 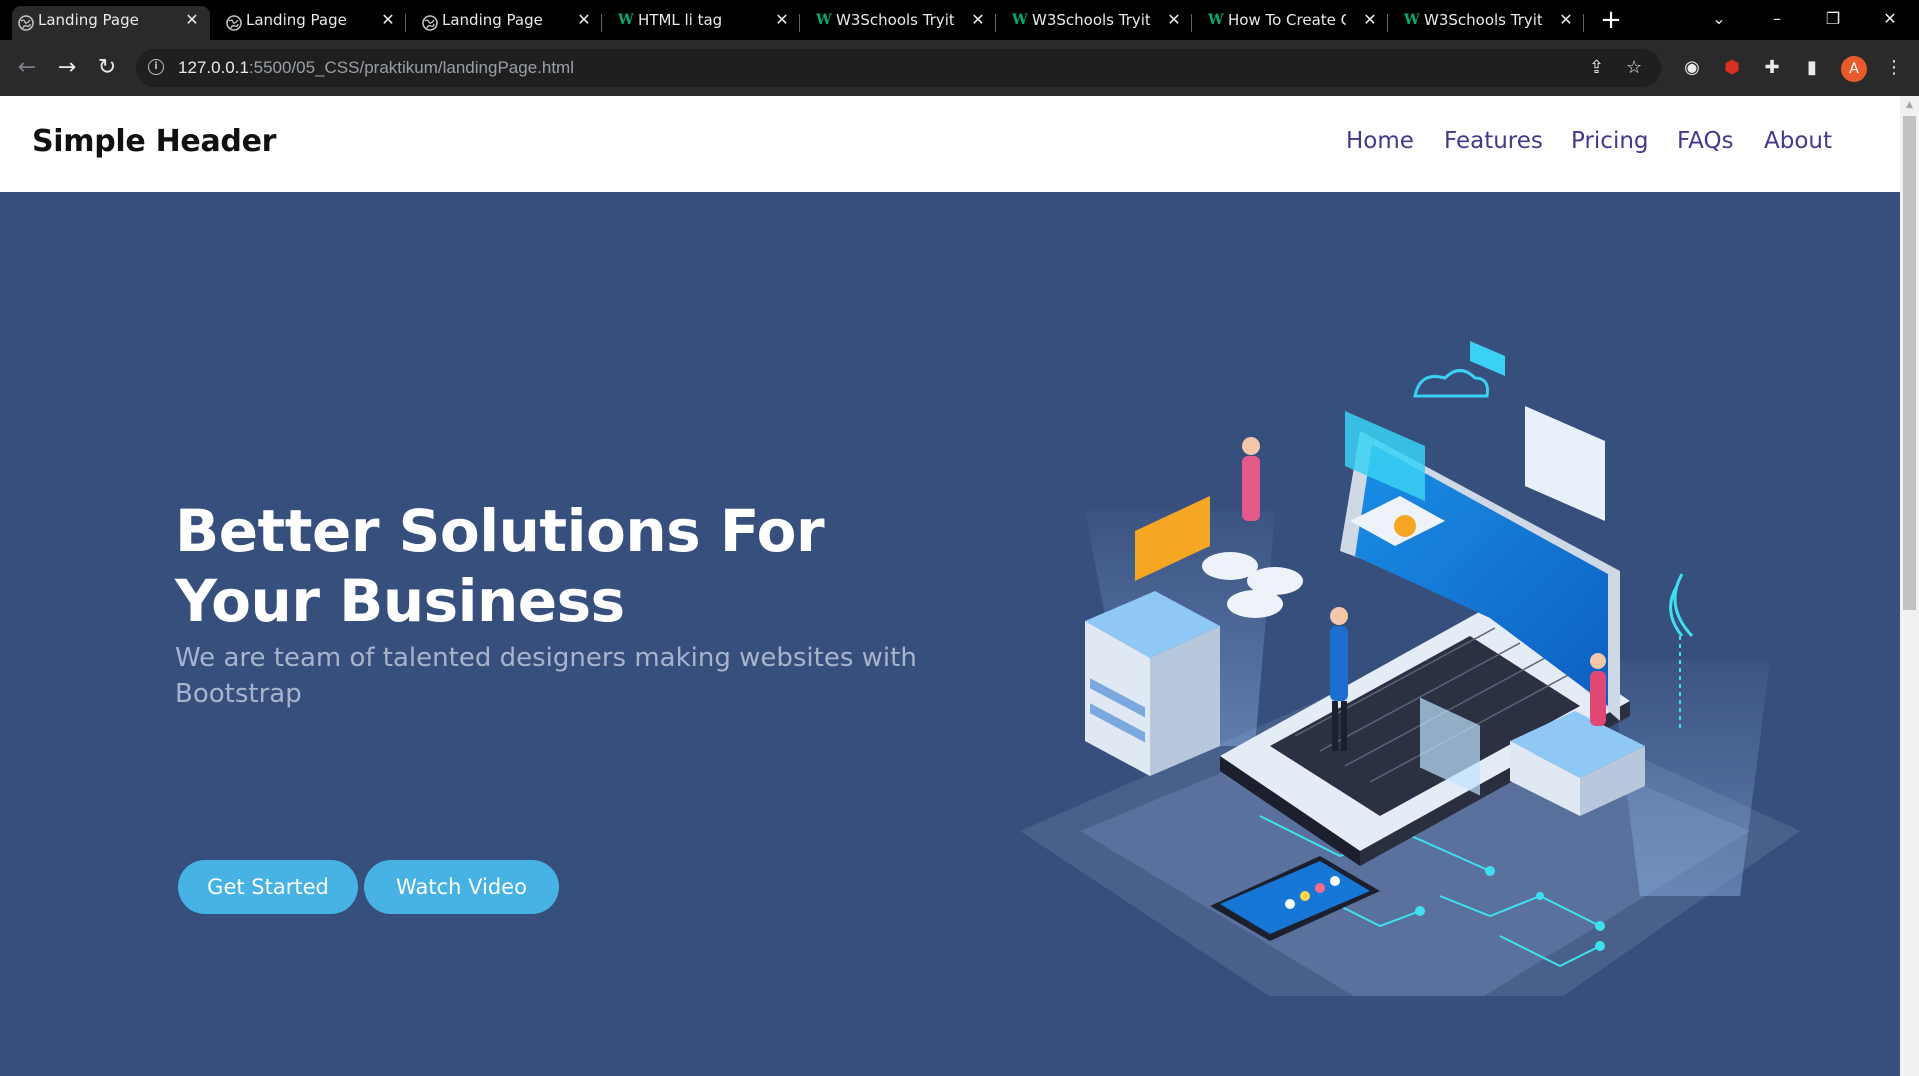 I want to click on extension-spy-icon: ◉, so click(x=1692, y=68).